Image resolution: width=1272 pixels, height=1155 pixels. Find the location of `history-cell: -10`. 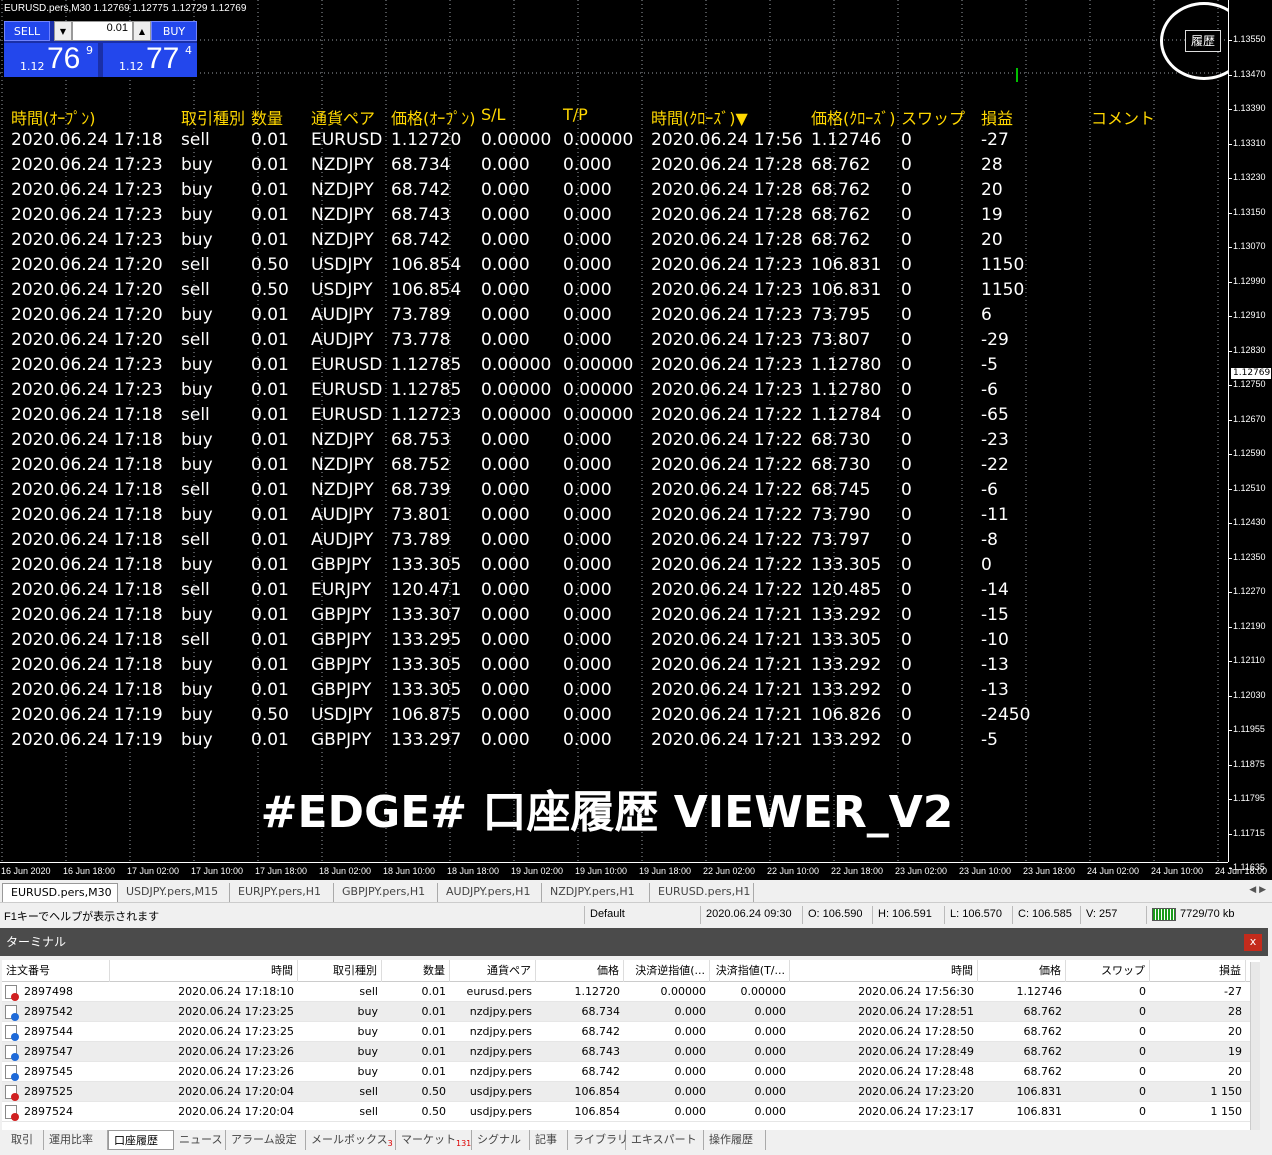

history-cell: -10 is located at coordinates (995, 640).